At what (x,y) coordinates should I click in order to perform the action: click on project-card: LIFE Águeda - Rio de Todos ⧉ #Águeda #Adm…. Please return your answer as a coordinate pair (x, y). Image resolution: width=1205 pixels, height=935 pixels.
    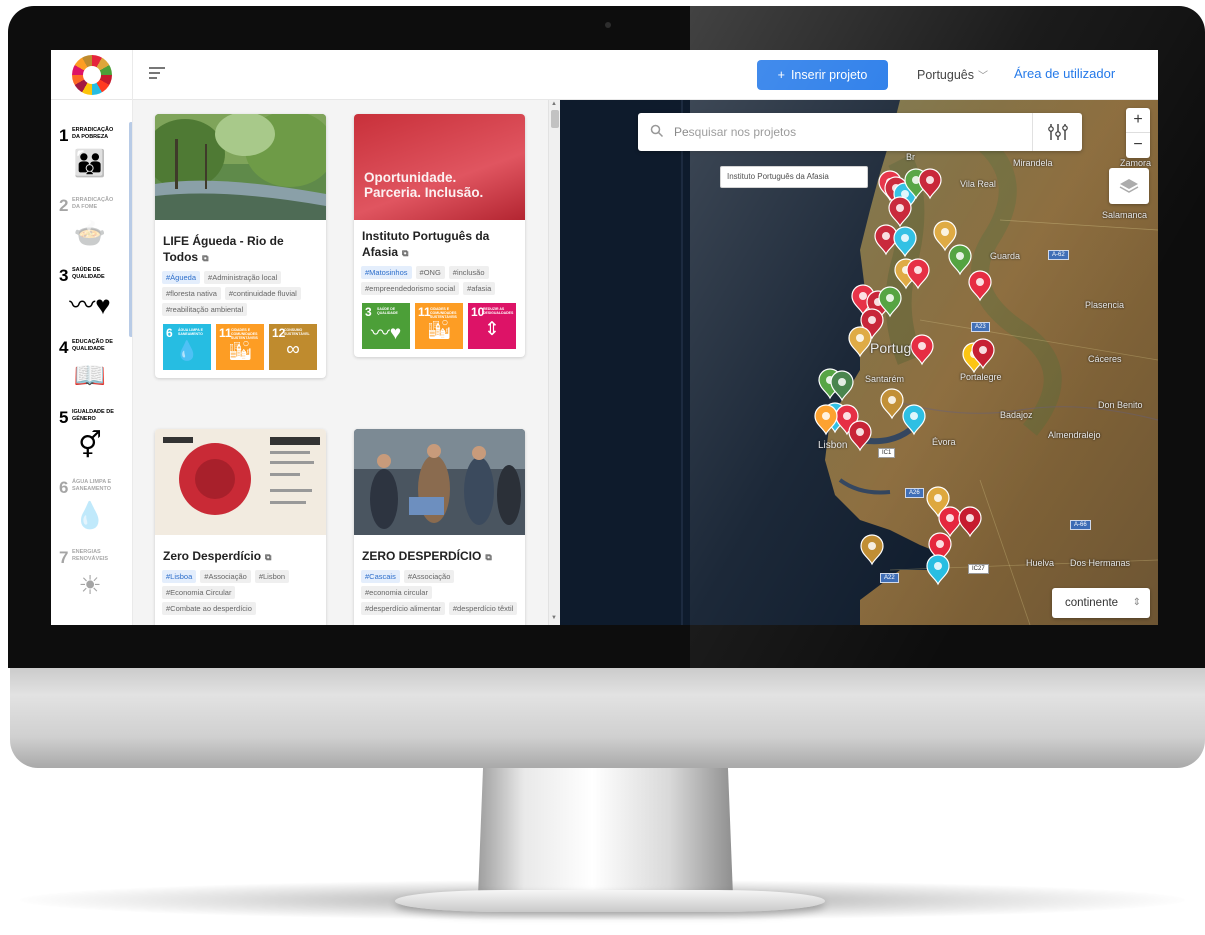
    Looking at the image, I should click on (240, 246).